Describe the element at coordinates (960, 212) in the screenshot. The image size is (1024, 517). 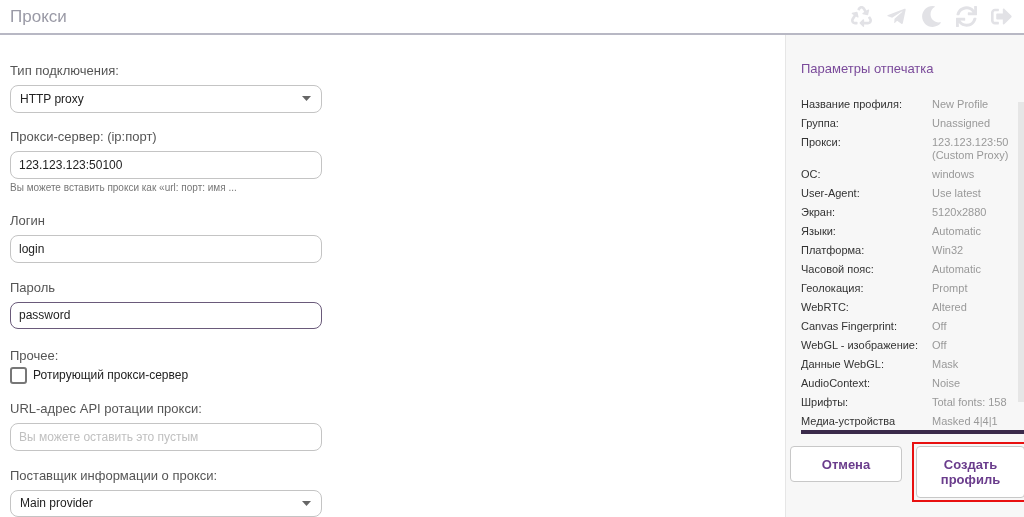
I see `parameter-value: 5120x2880` at that location.